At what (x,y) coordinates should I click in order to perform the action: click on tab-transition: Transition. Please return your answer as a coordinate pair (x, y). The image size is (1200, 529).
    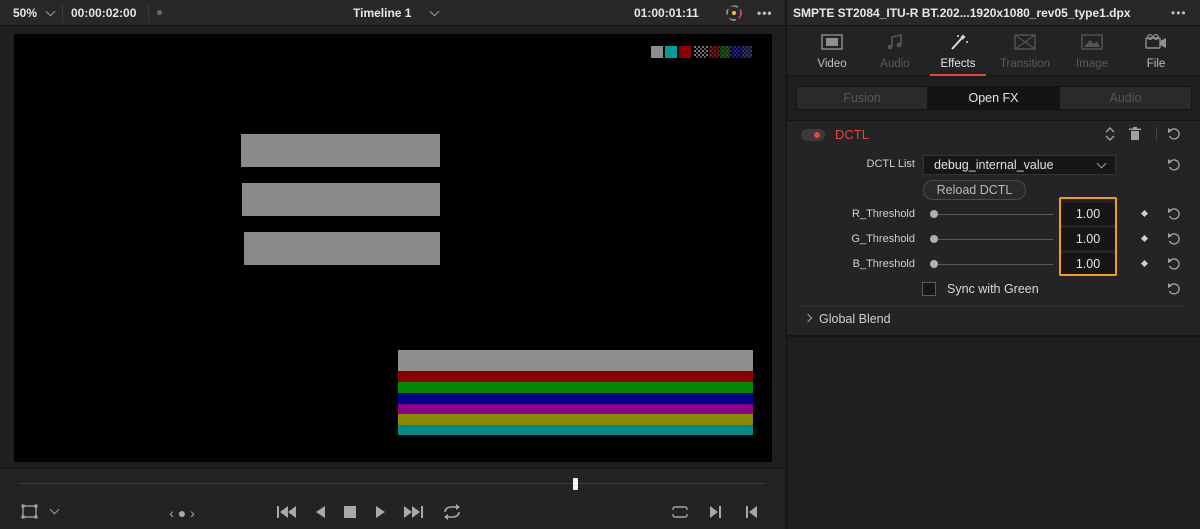
    Looking at the image, I should click on (1025, 51).